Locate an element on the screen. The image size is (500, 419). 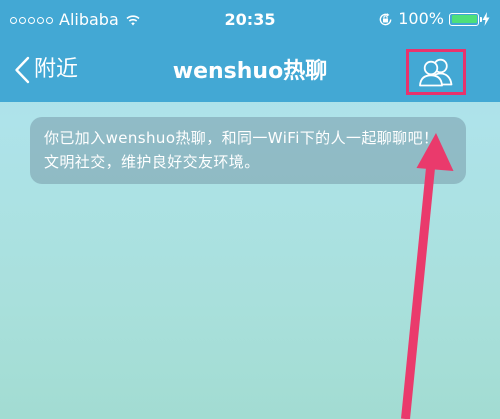
group-members-icon is located at coordinates (436, 72).